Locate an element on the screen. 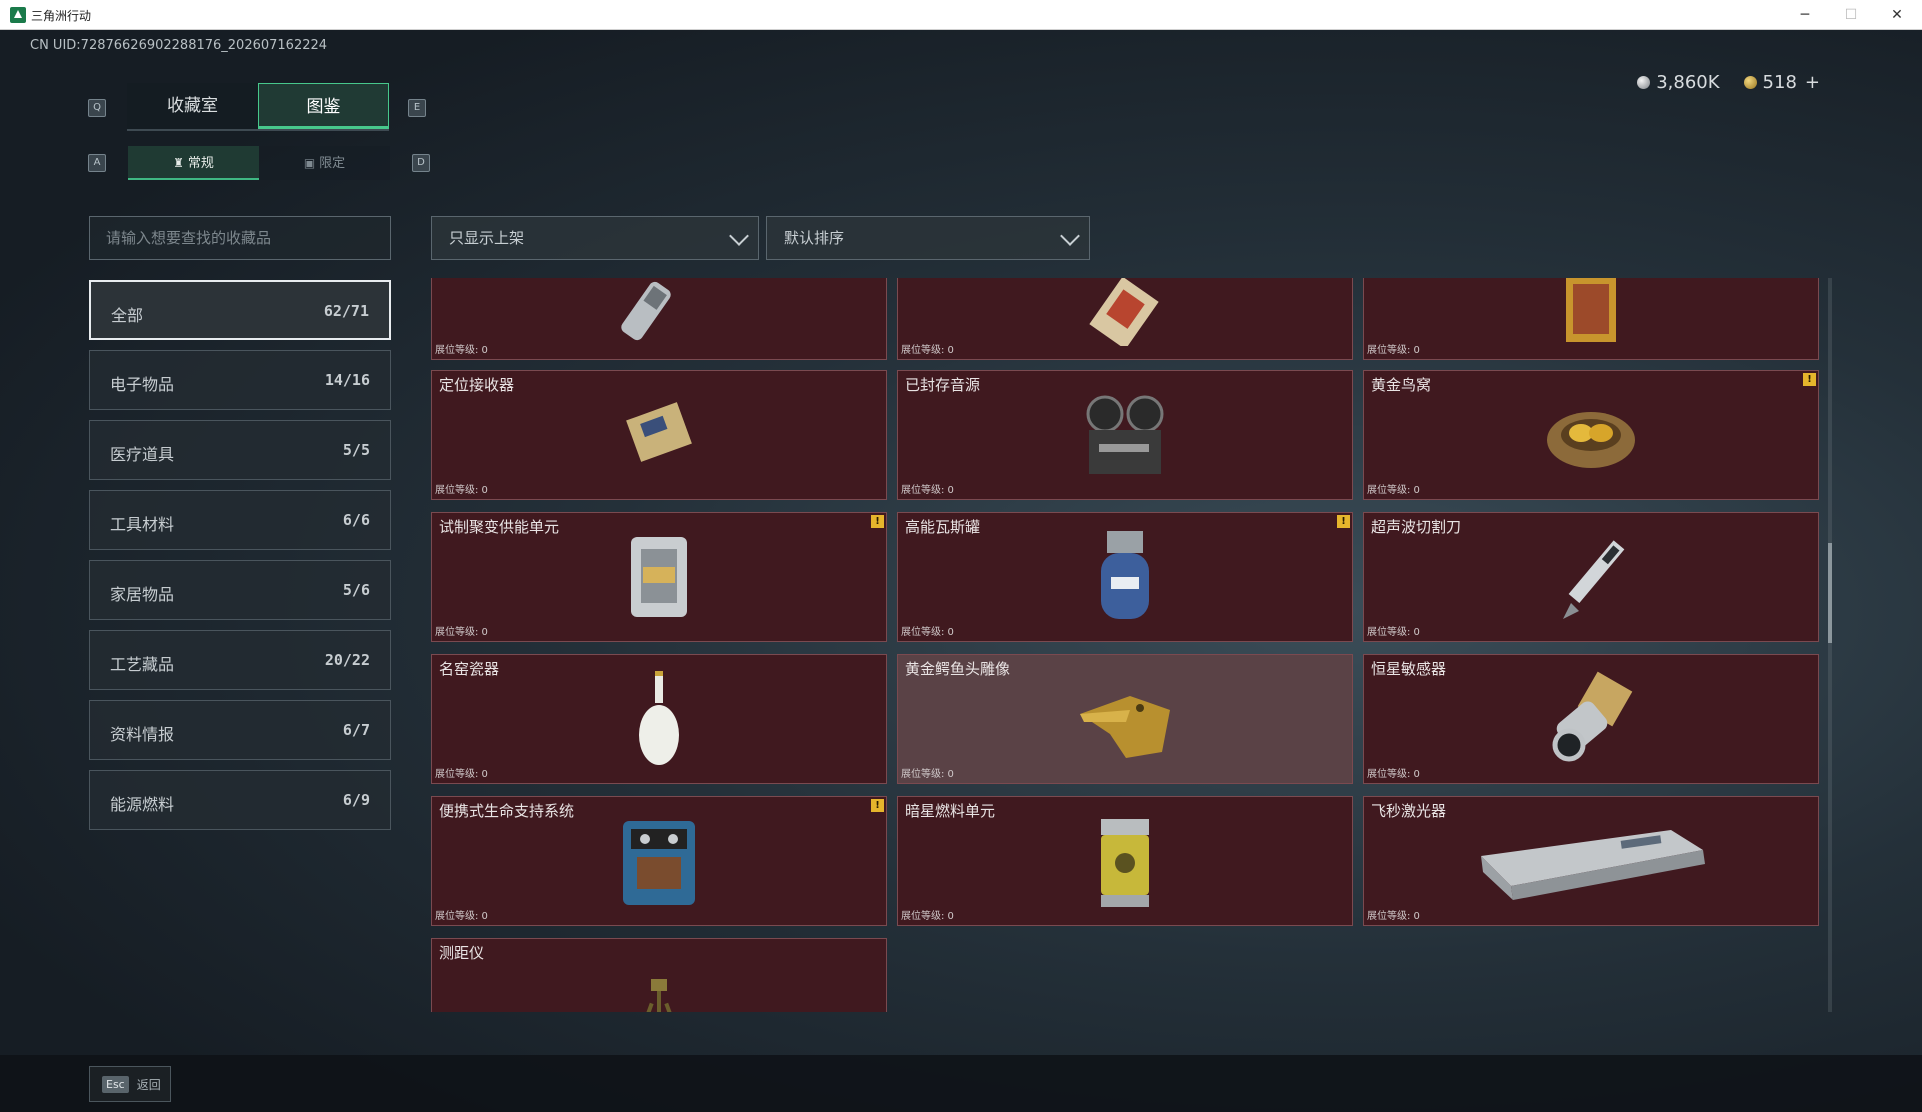 This screenshot has height=1112, width=1922. item-card: 飞秒激光器 展位等级: 0 is located at coordinates (1591, 861).